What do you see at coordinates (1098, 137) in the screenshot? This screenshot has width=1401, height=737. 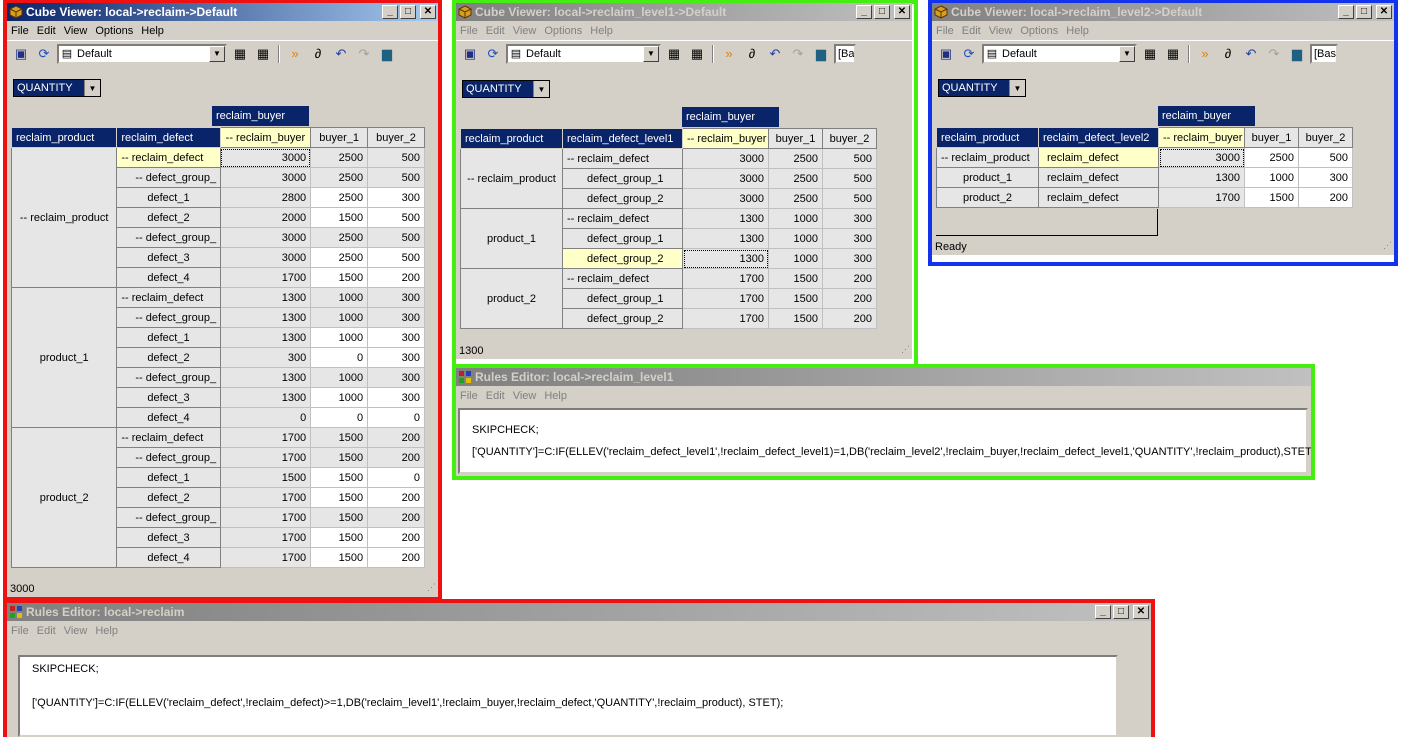 I see `row-dimension-header: reclaim_defect_level2` at bounding box center [1098, 137].